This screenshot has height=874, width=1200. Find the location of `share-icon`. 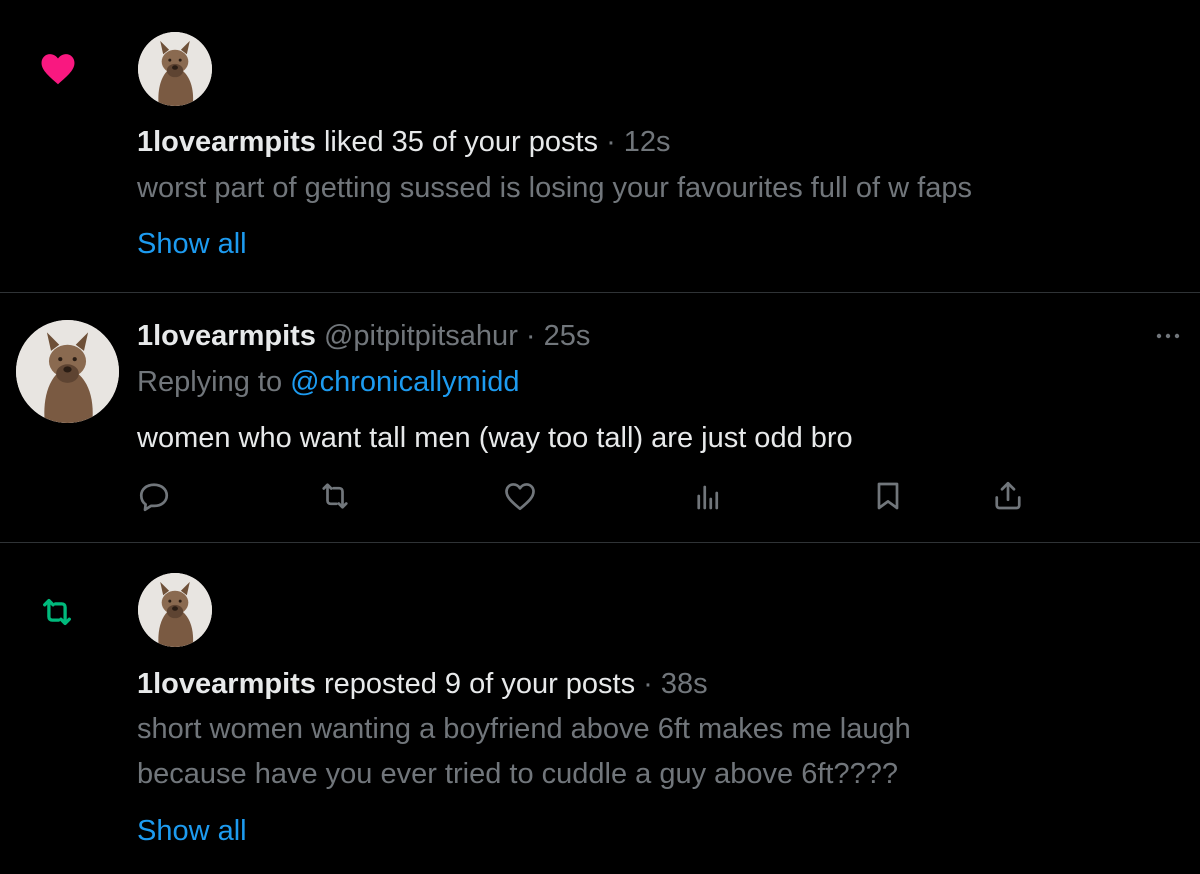

share-icon is located at coordinates (1008, 496).